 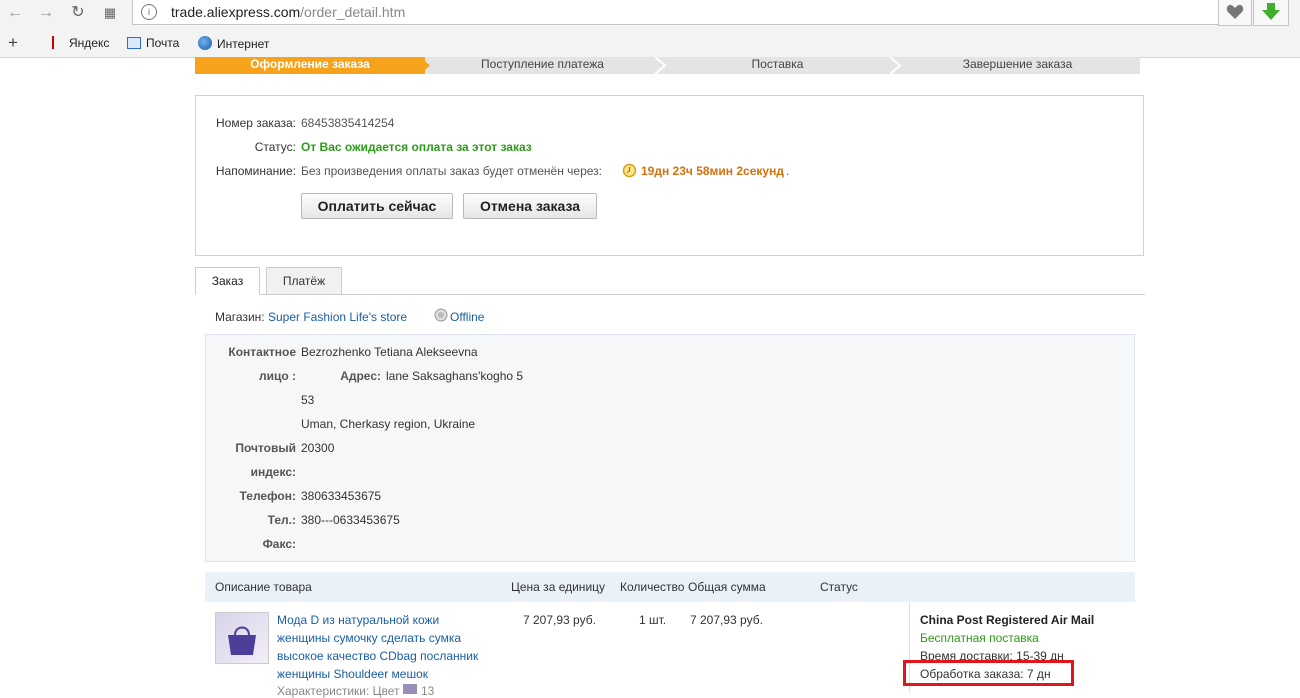 What do you see at coordinates (279, 544) in the screenshot?
I see `fax-label: Факс:` at bounding box center [279, 544].